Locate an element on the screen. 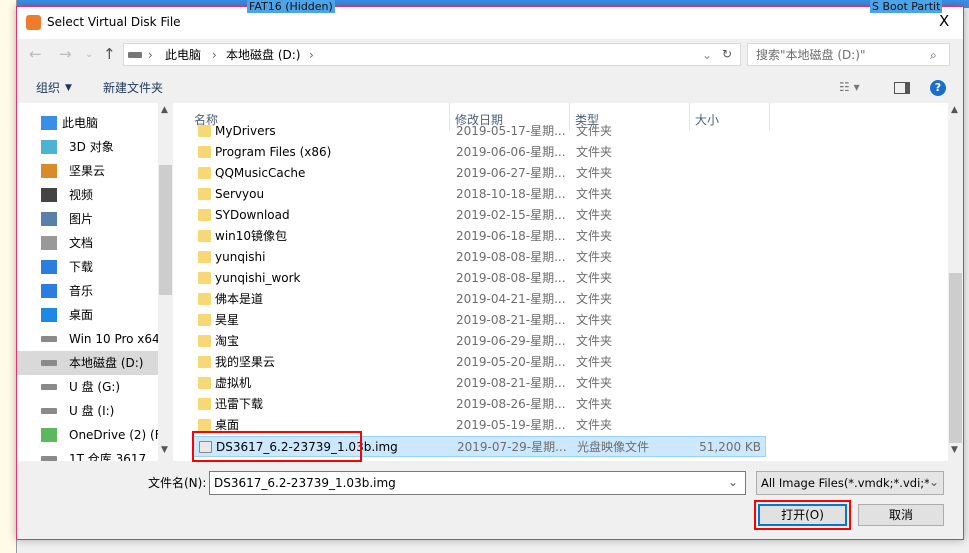 Image resolution: width=969 pixels, height=553 pixels. file-name: Program Files (x86) is located at coordinates (273, 152).